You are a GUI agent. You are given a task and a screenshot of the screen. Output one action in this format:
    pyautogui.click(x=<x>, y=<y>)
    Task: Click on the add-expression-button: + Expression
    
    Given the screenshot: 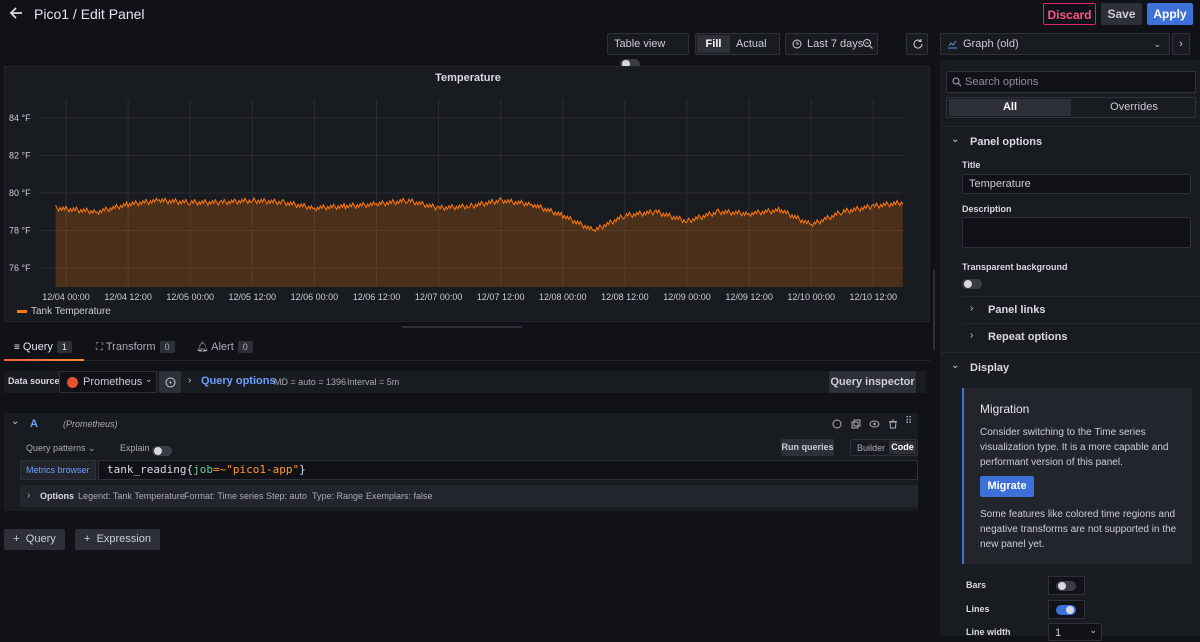 What is the action you would take?
    pyautogui.click(x=117, y=539)
    